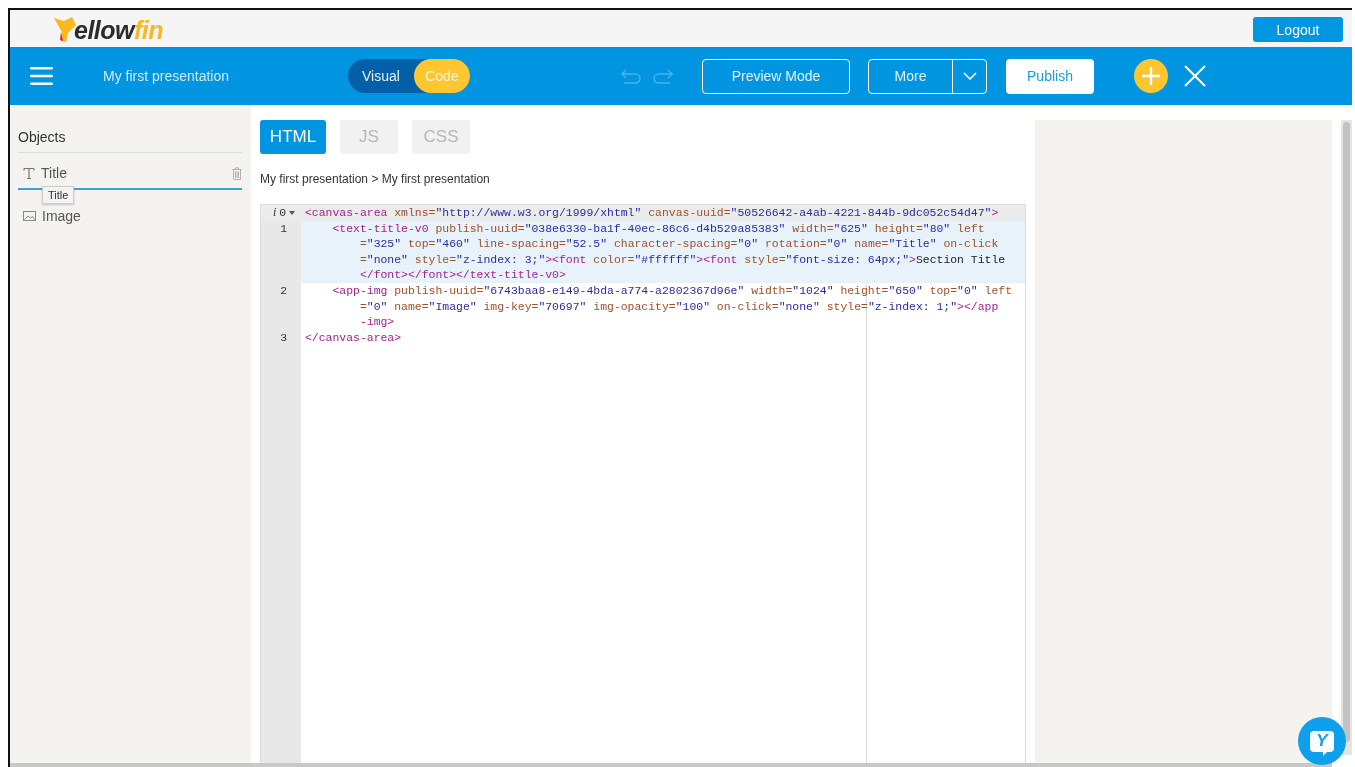 Image resolution: width=1355 pixels, height=767 pixels. I want to click on presentation-title: My first presentation, so click(167, 76).